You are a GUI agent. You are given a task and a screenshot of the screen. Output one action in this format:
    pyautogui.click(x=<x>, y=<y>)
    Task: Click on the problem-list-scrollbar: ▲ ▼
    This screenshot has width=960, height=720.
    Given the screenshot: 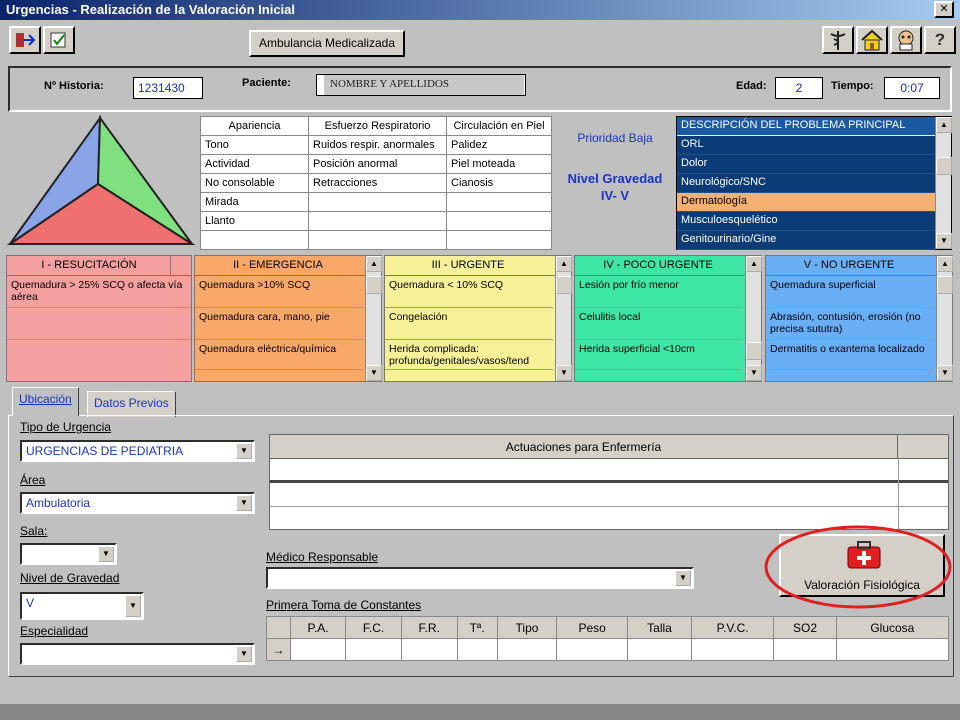 What is the action you would take?
    pyautogui.click(x=943, y=183)
    